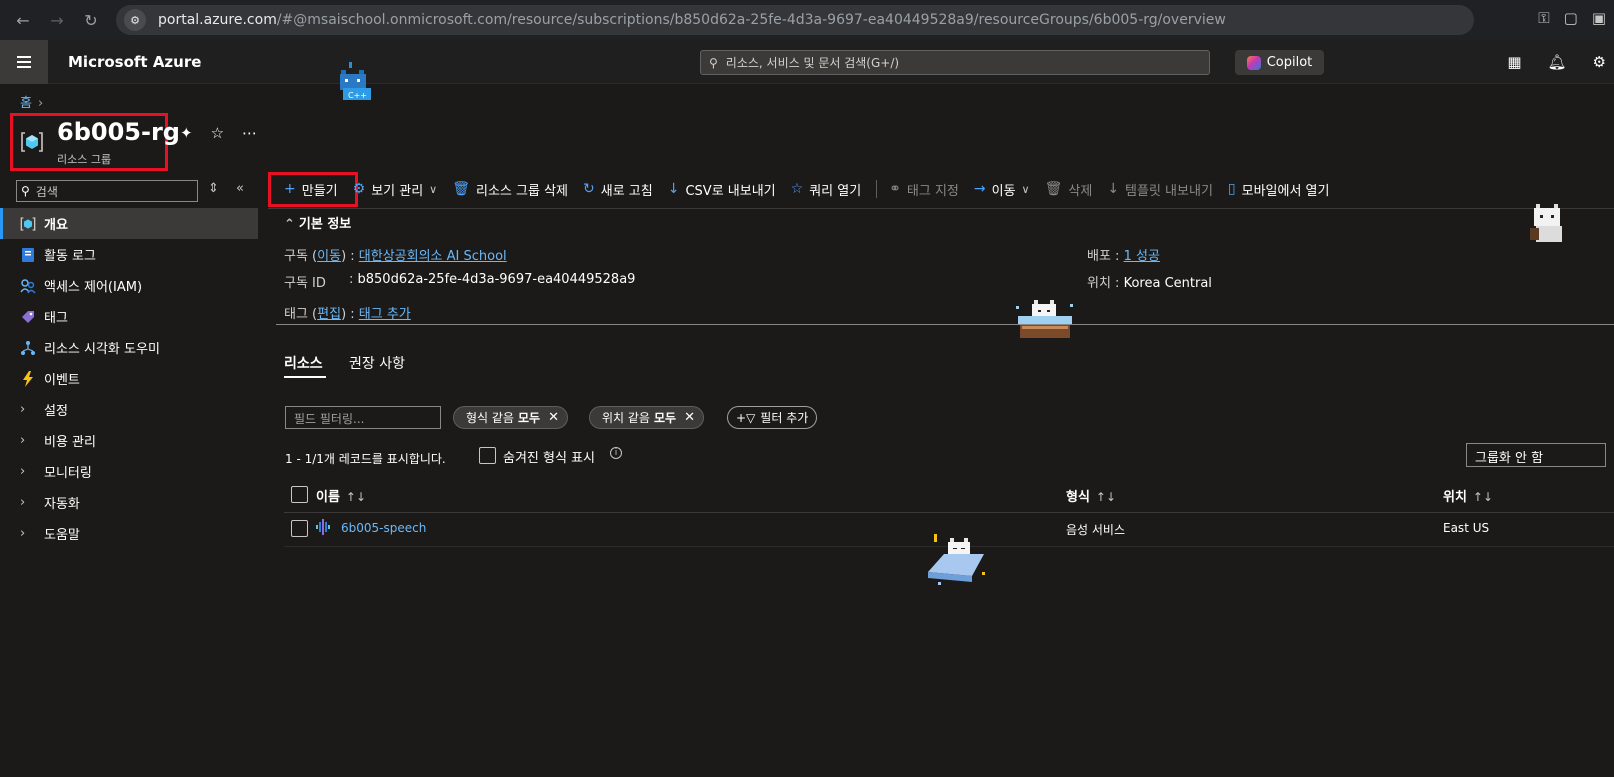  What do you see at coordinates (395, 189) in the screenshot?
I see `manage-view-button: ⚙ 보기 관리 ∨` at bounding box center [395, 189].